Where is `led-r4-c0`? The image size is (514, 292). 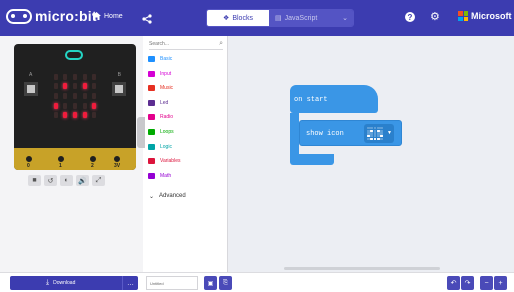
led-r4-c0 is located at coordinates (55, 115).